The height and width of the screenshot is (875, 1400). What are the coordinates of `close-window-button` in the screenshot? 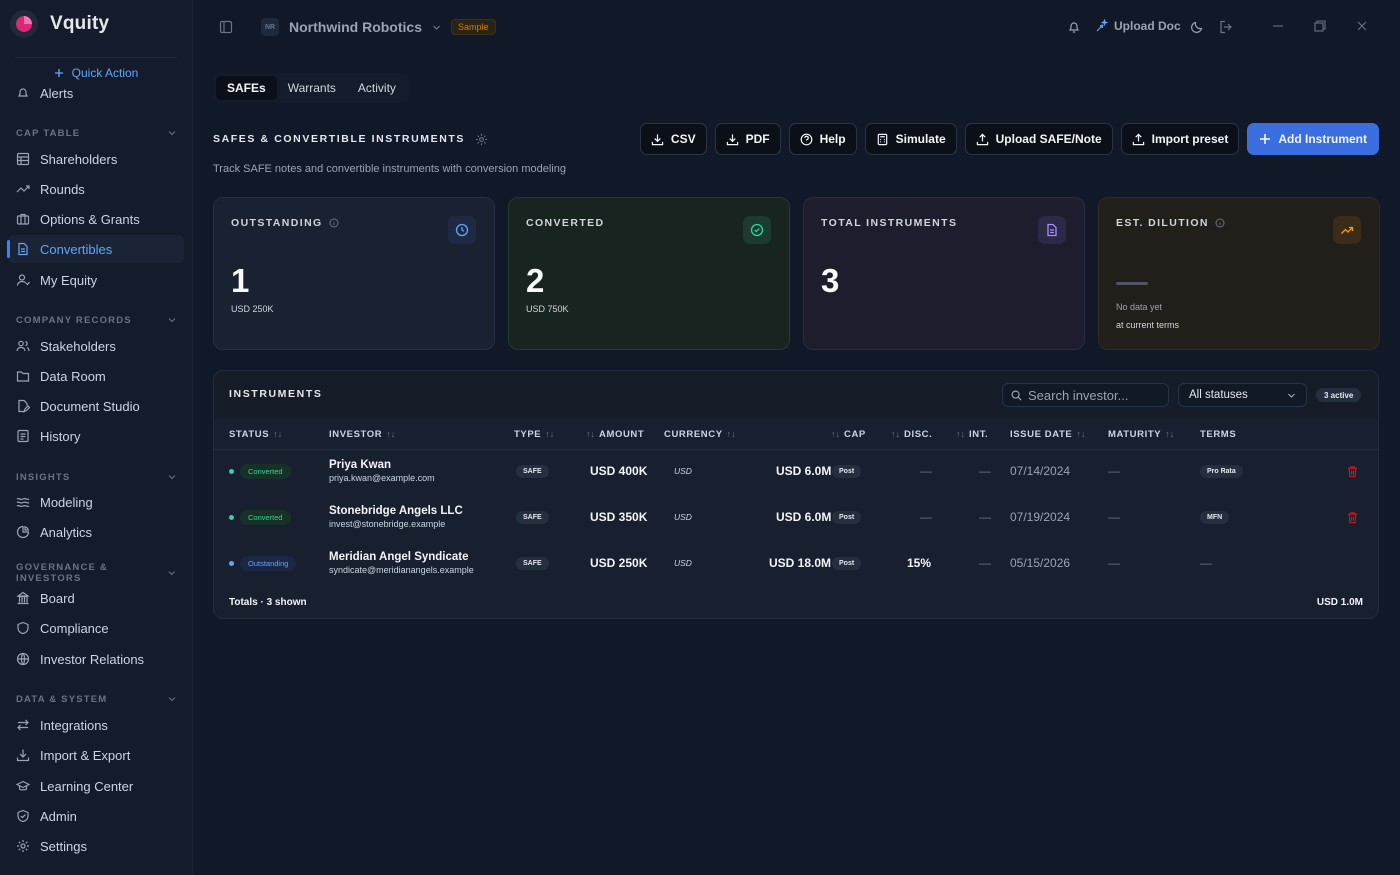 It's located at (1362, 26).